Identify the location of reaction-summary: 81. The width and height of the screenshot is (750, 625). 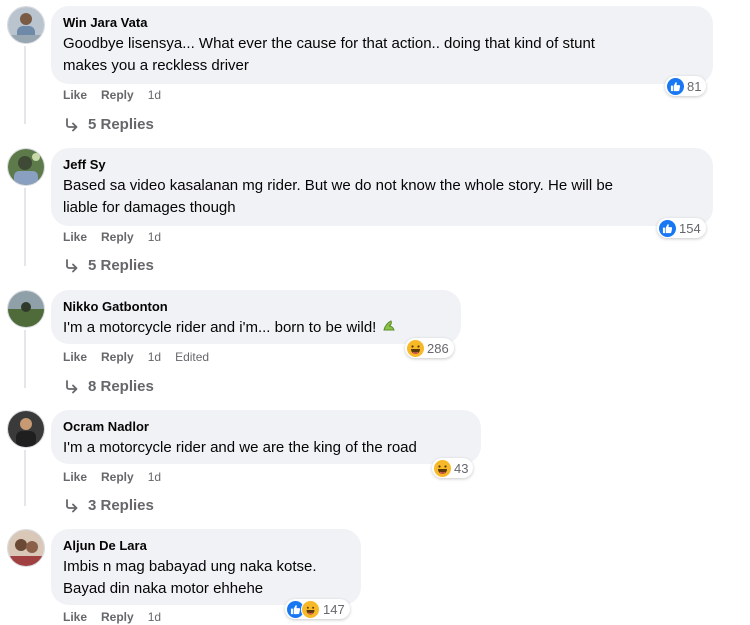
(686, 86).